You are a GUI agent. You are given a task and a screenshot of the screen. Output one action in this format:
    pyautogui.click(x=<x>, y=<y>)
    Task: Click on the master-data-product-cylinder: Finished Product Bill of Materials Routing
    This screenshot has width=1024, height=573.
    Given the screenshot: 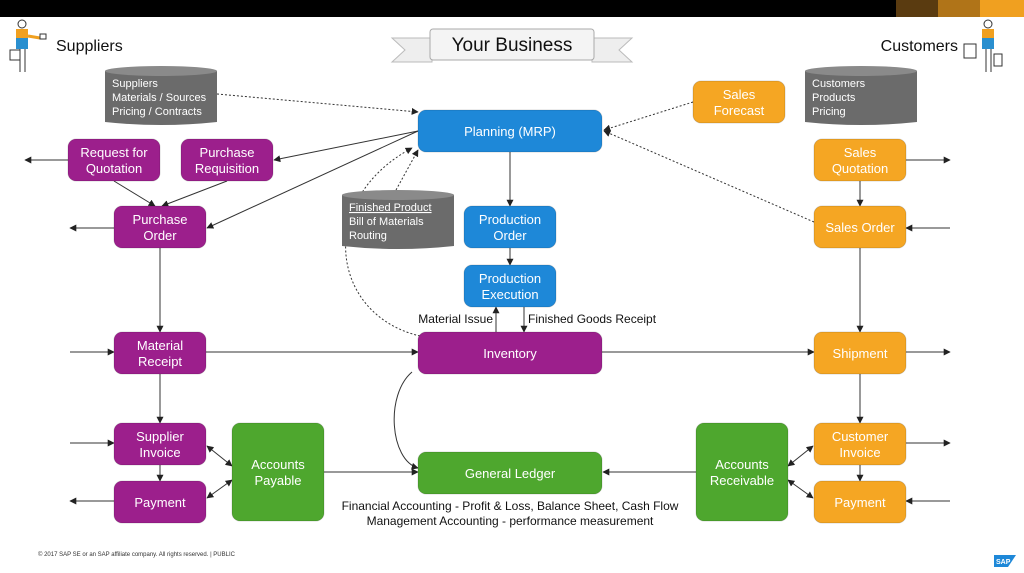 What is the action you would take?
    pyautogui.click(x=398, y=219)
    